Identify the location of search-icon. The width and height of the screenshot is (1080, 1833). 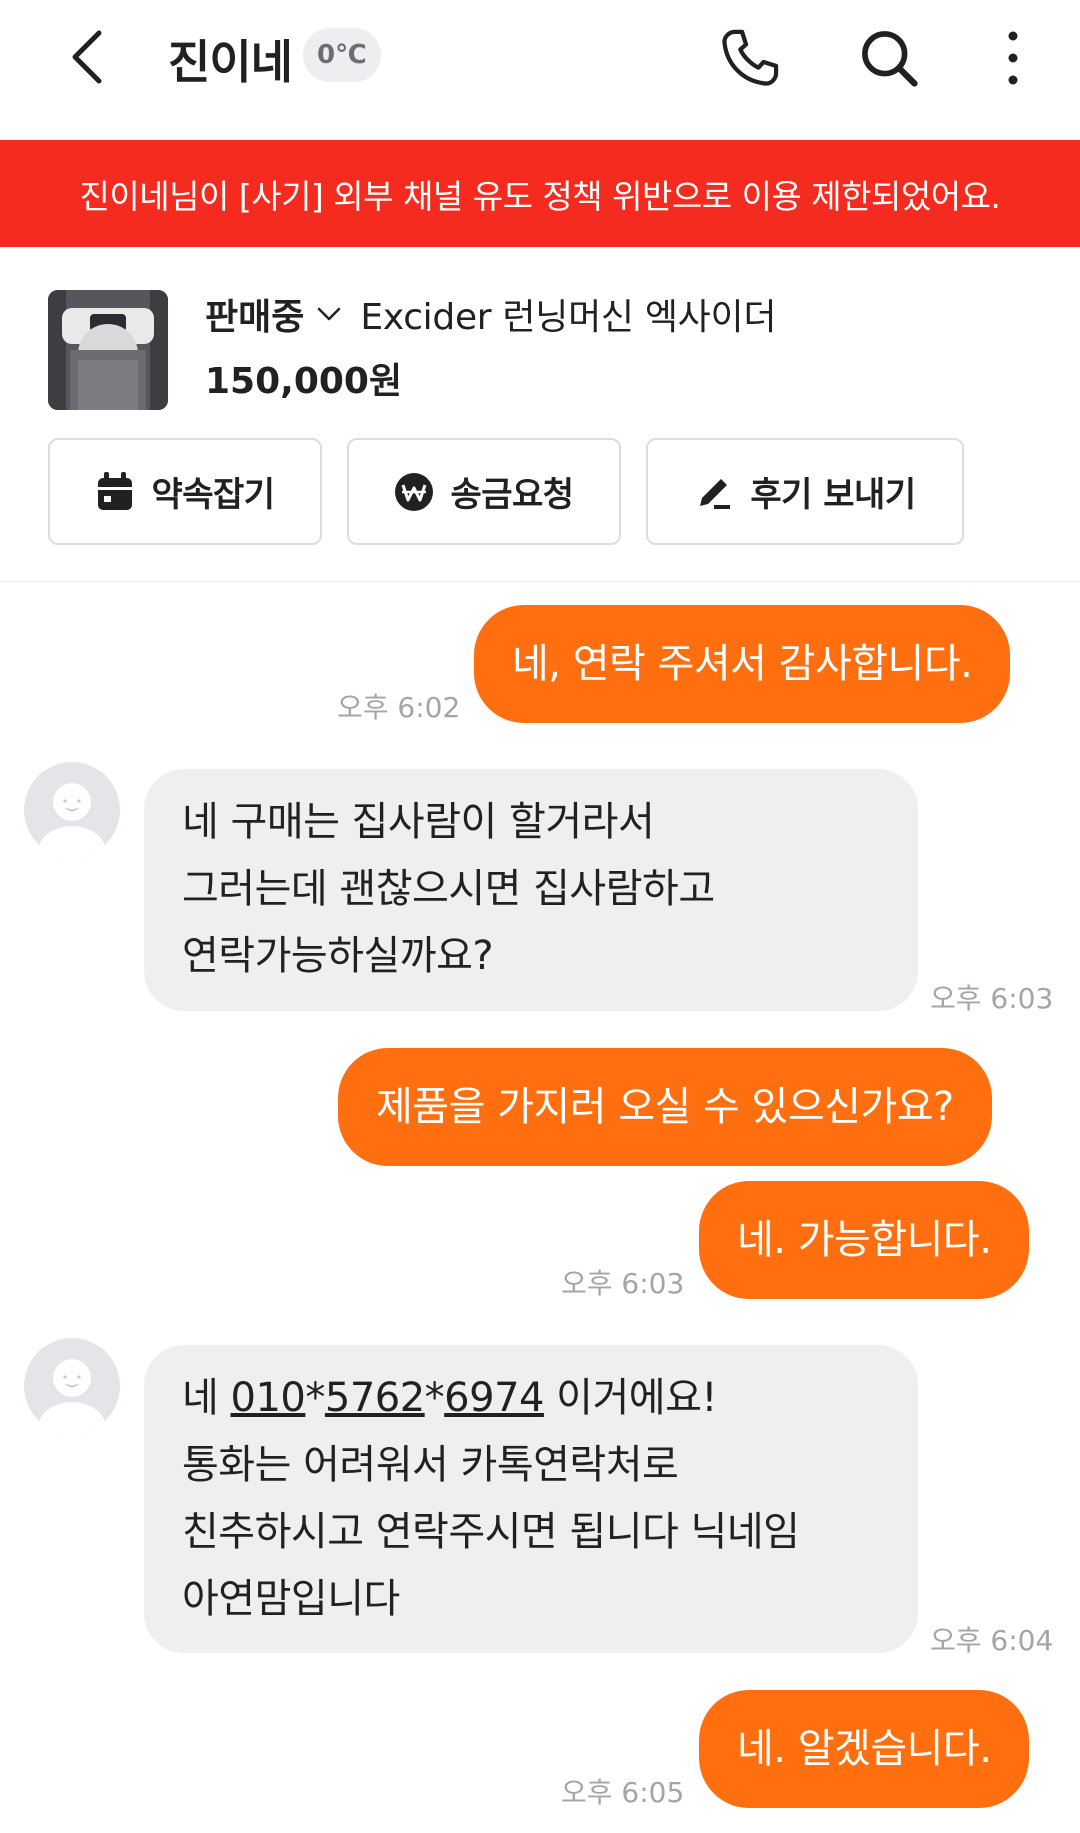
(890, 59).